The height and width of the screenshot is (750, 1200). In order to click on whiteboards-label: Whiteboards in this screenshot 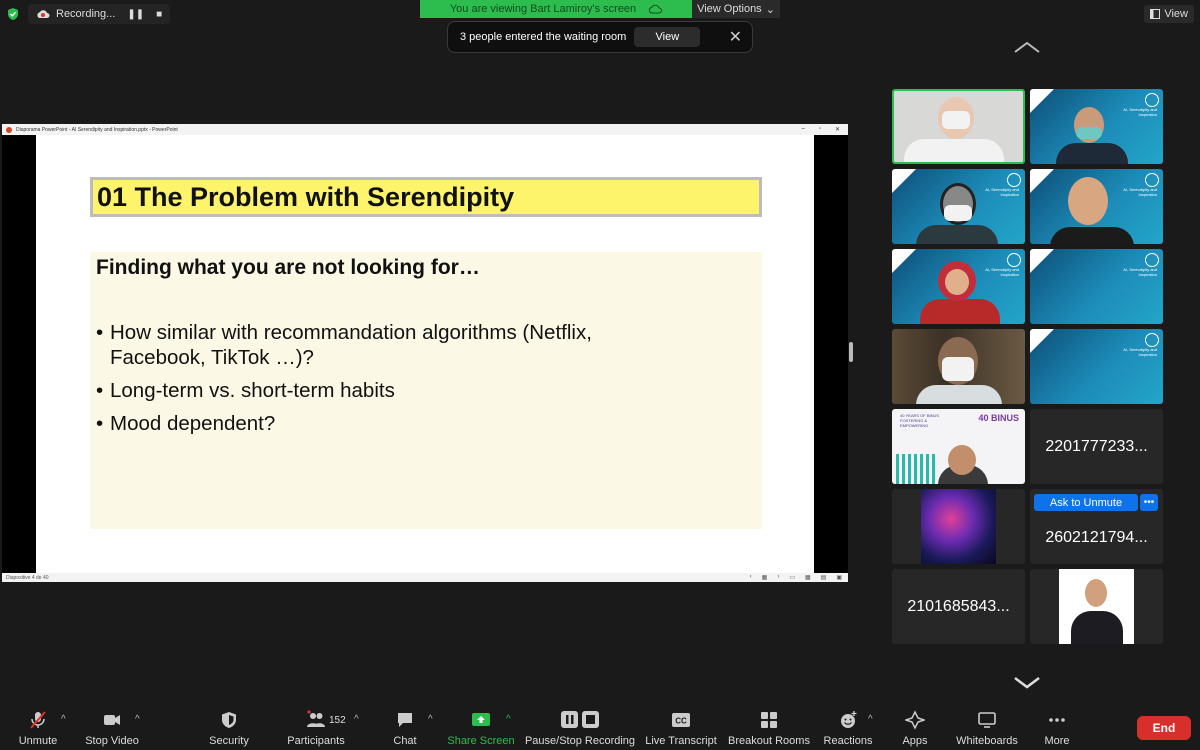, I will do `click(987, 741)`.